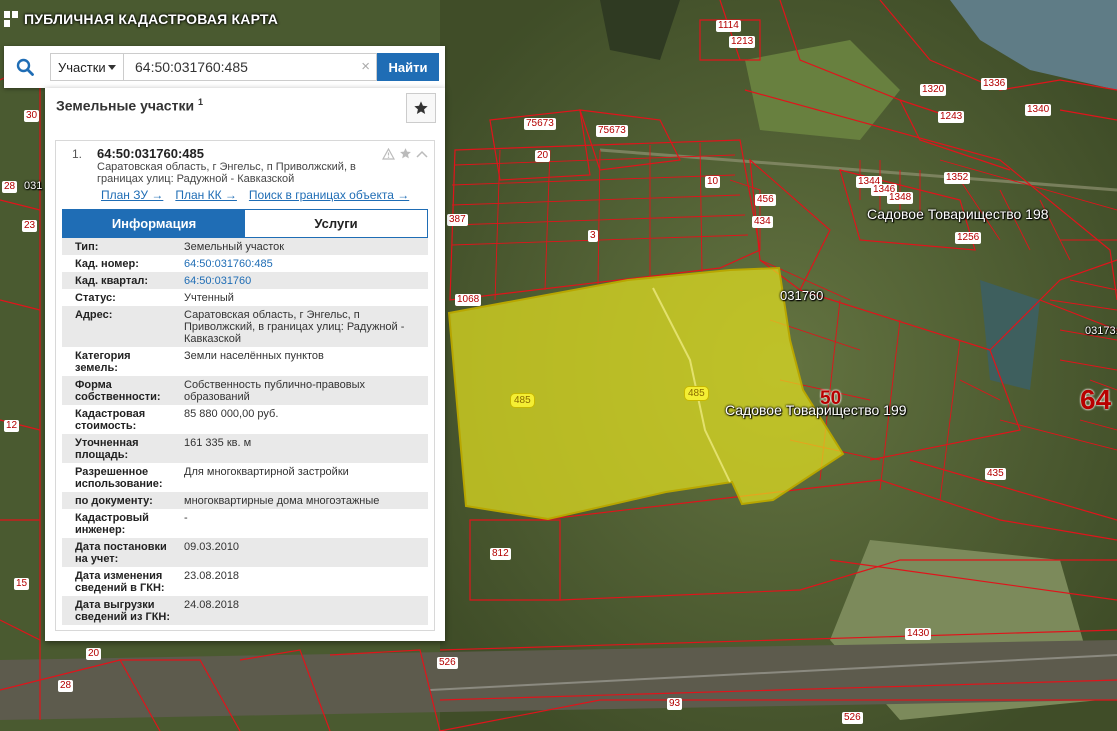  What do you see at coordinates (150, 153) in the screenshot?
I see `result-cad-number: 64:50:031760:485` at bounding box center [150, 153].